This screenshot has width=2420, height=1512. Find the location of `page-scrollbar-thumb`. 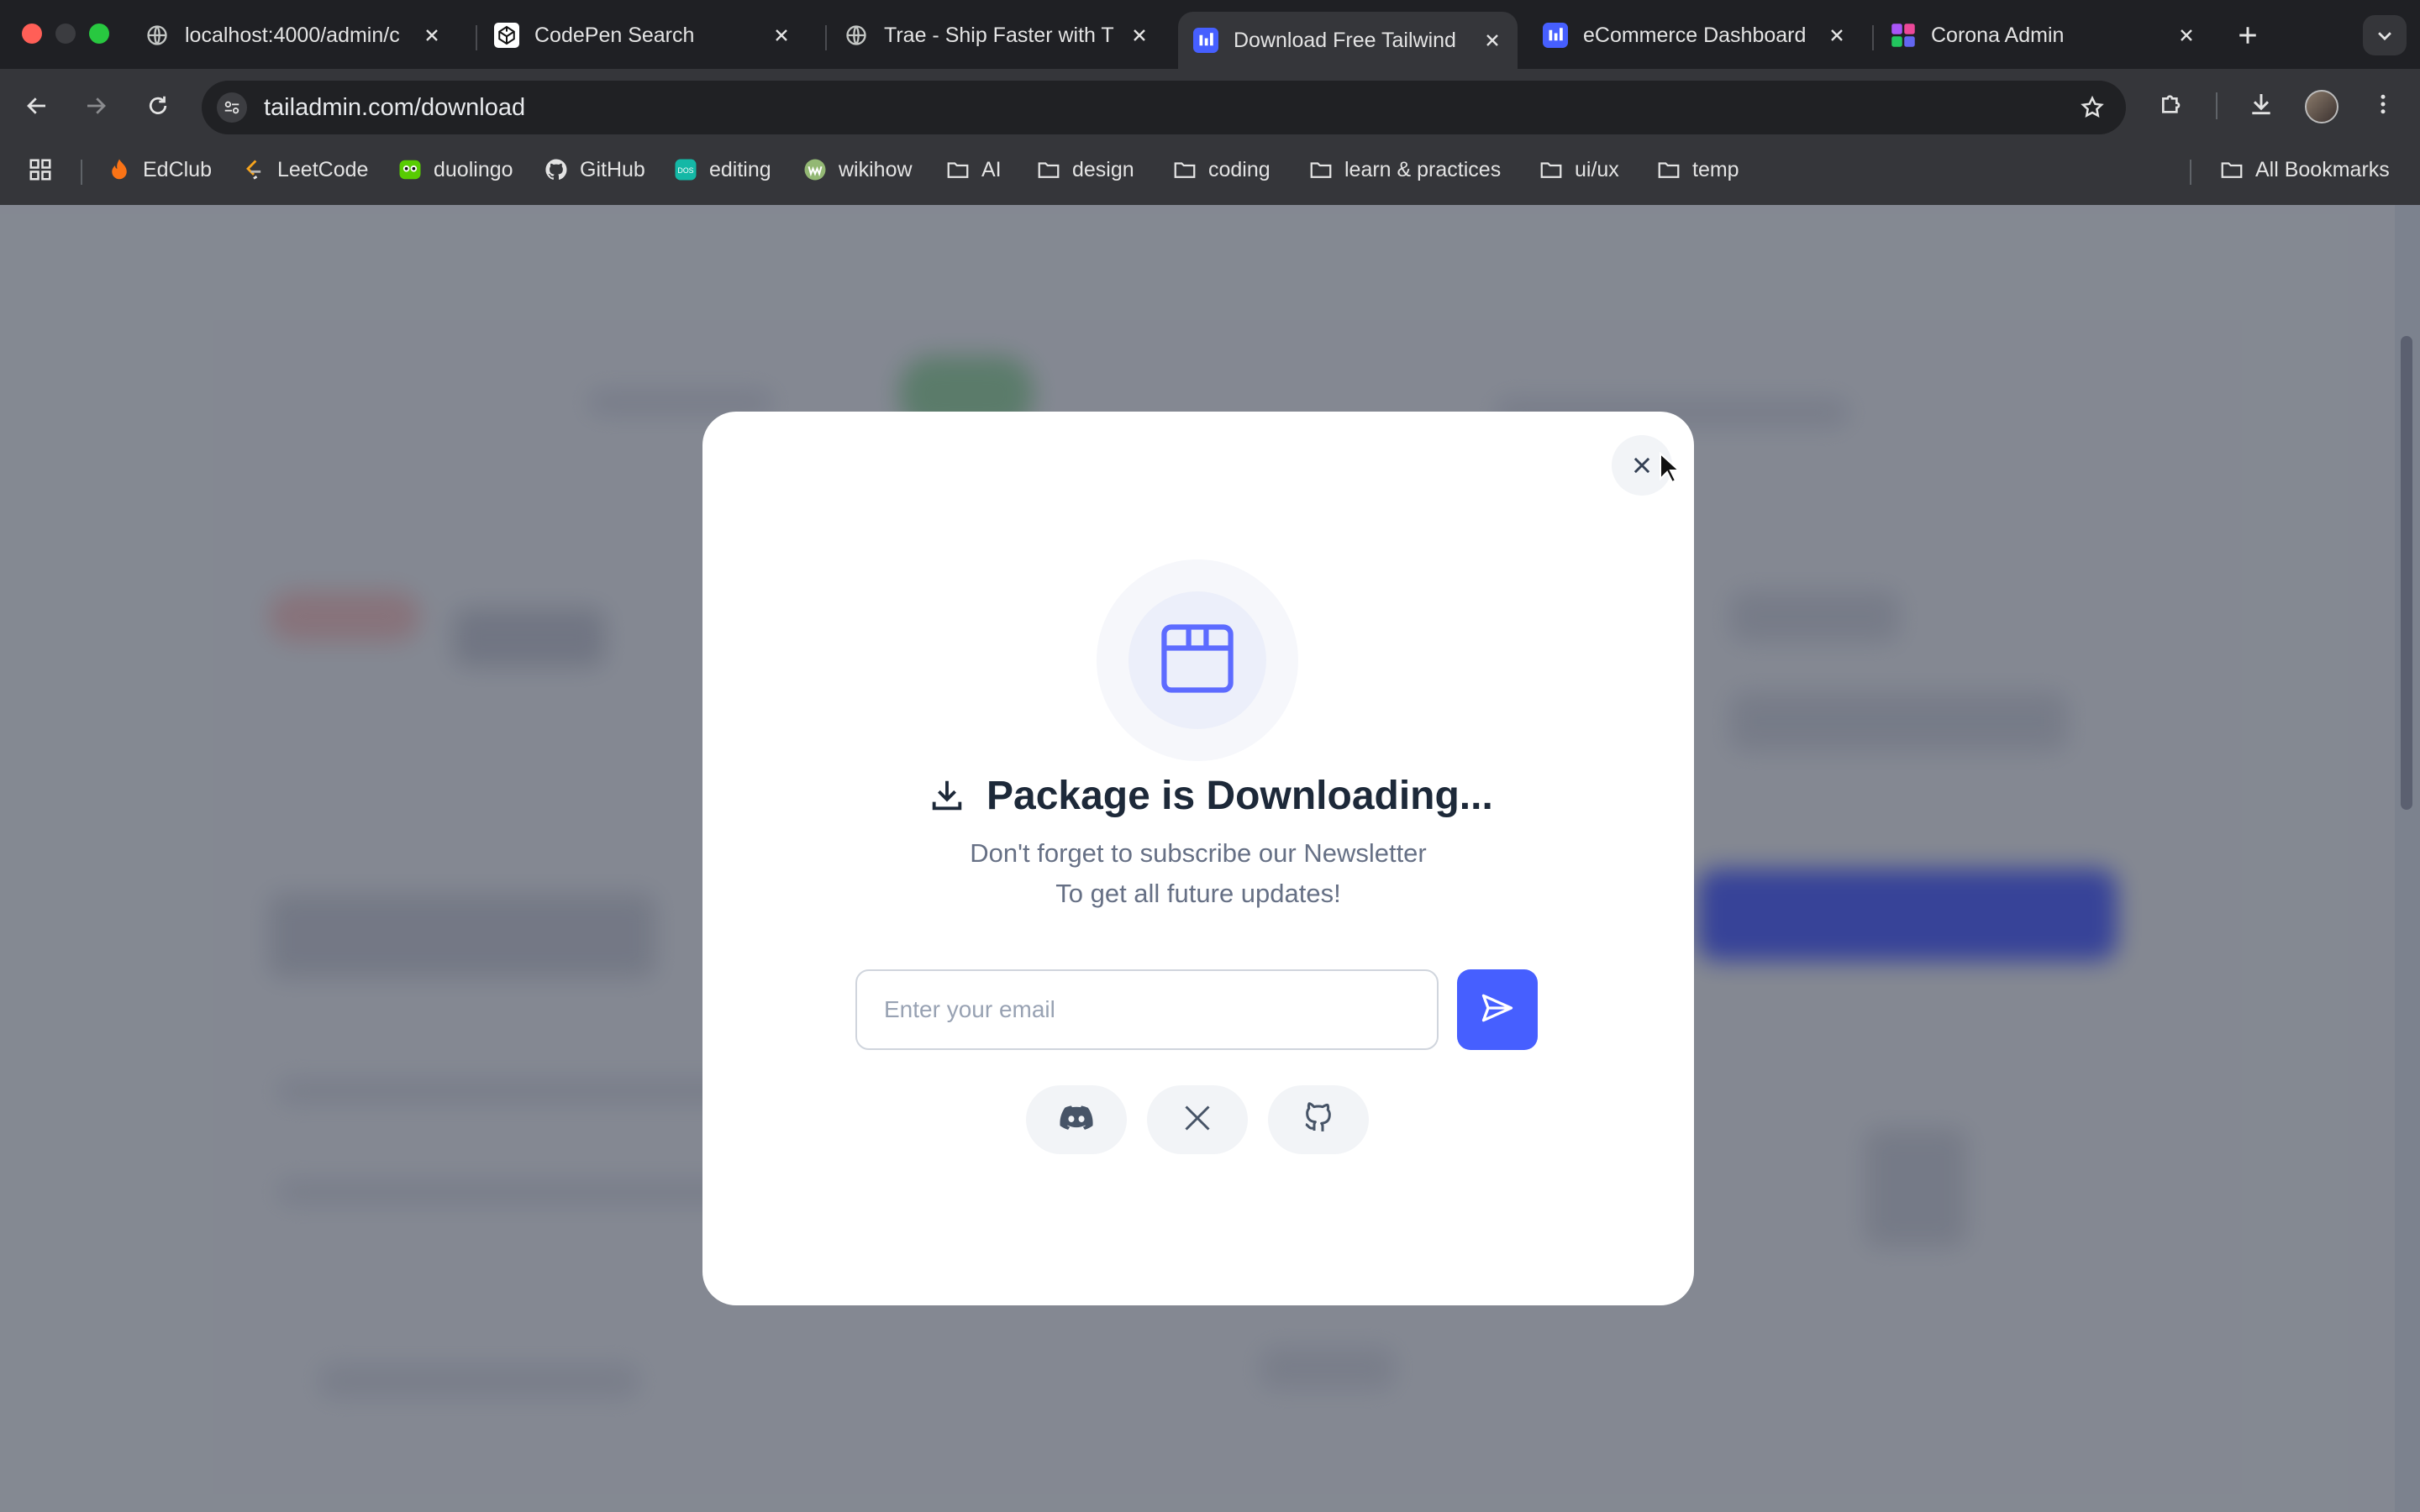

page-scrollbar-thumb is located at coordinates (2406, 573).